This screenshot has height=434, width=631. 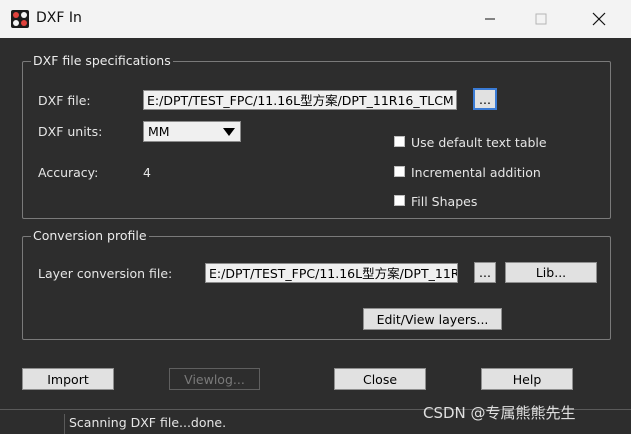 What do you see at coordinates (59, 18) in the screenshot?
I see `window-title: DXF In` at bounding box center [59, 18].